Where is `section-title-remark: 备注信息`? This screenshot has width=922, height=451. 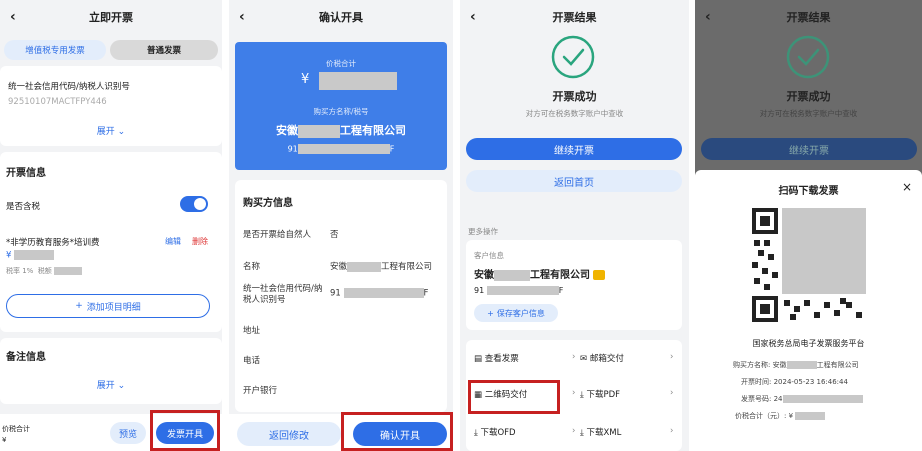 section-title-remark: 备注信息 is located at coordinates (26, 357).